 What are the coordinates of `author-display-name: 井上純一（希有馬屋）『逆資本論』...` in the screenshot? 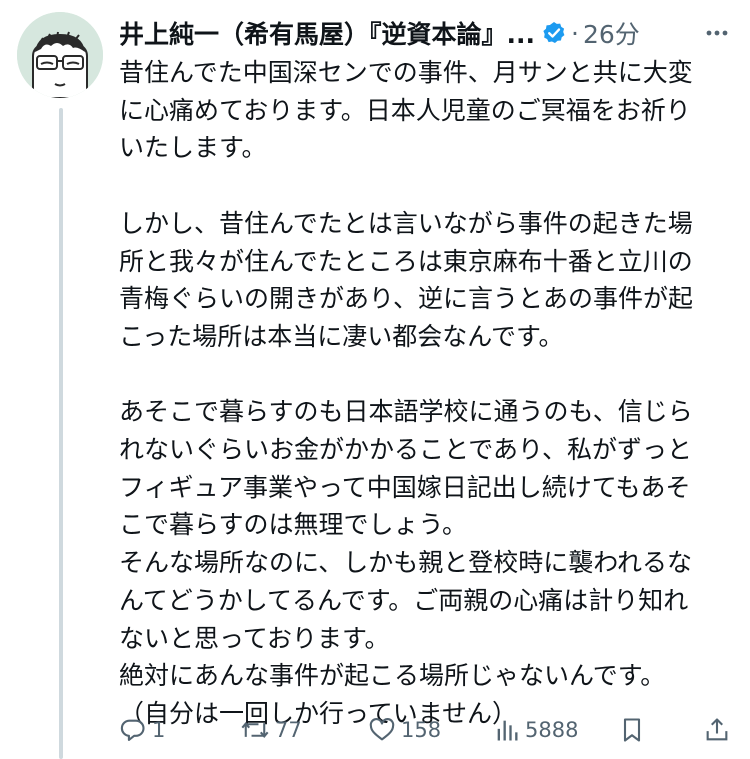 It's located at (327, 33).